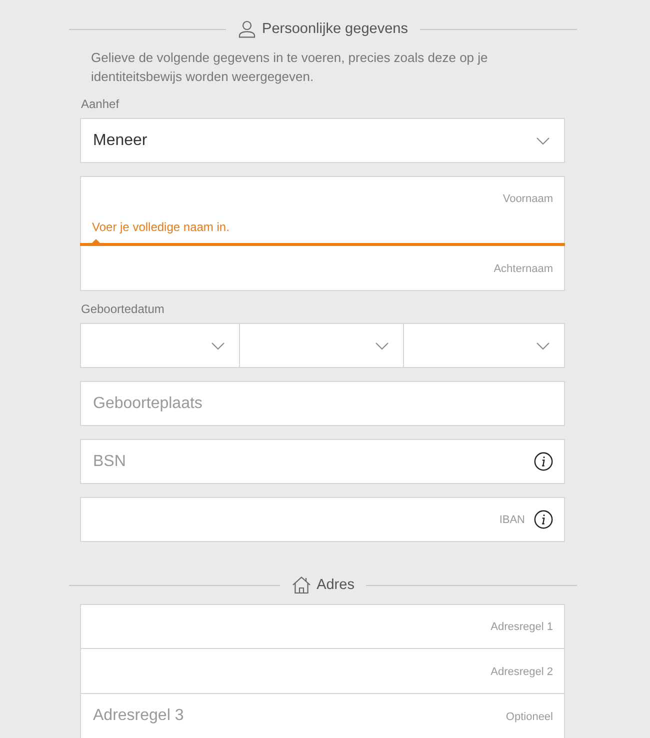 The image size is (650, 738). Describe the element at coordinates (322, 461) in the screenshot. I see `input-field: BSN` at that location.